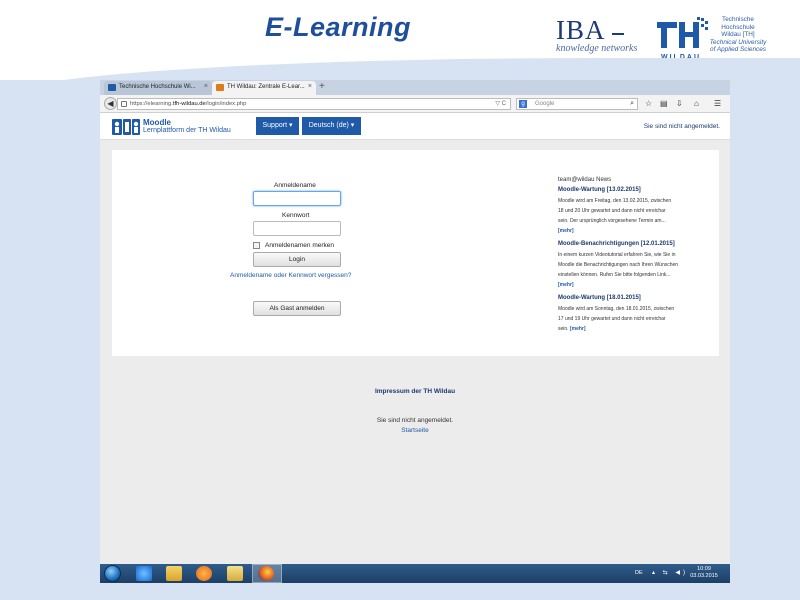 Image resolution: width=800 pixels, height=600 pixels. I want to click on tab-elearning: TH Wildau: Zentrale E-Lear... ×, so click(264, 88).